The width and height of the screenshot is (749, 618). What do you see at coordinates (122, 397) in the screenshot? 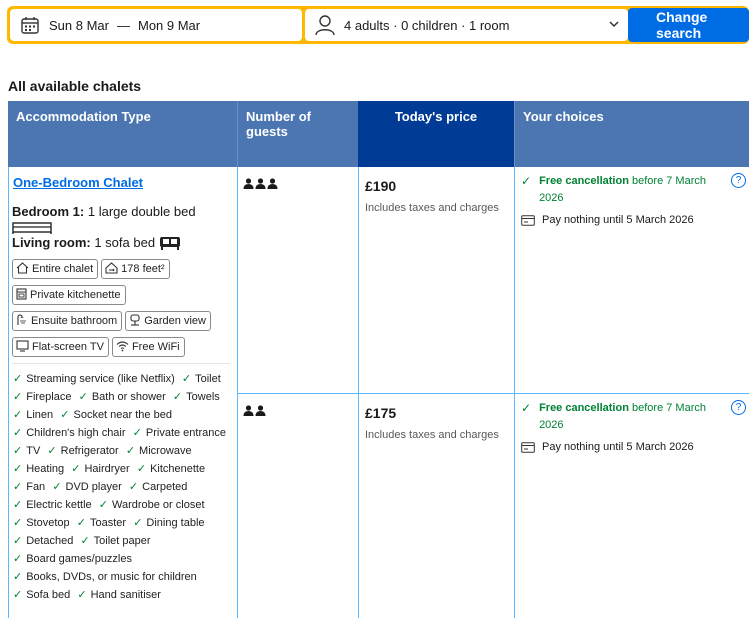
I see `facility-item: ✓ Bath or shower` at bounding box center [122, 397].